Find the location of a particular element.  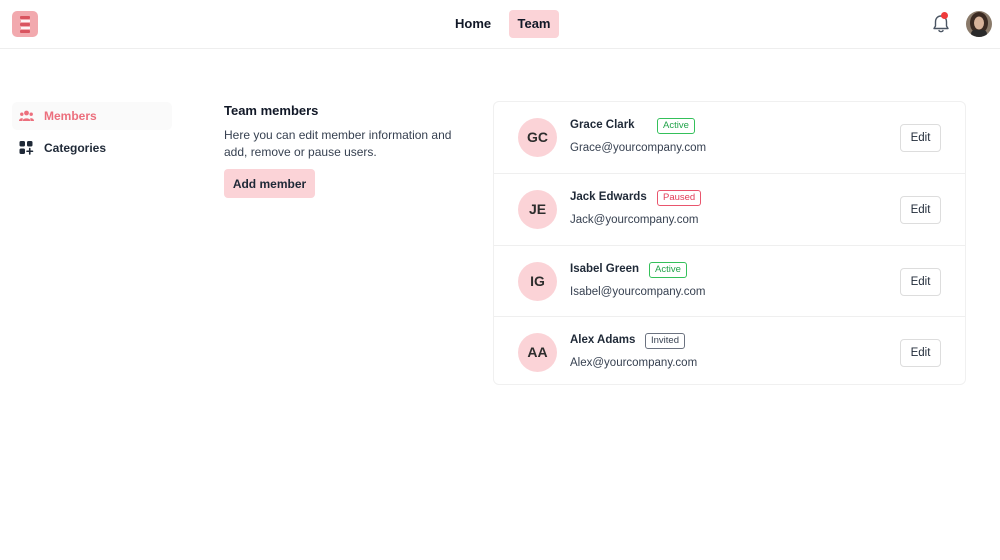

grid-plus-icon is located at coordinates (26, 148).